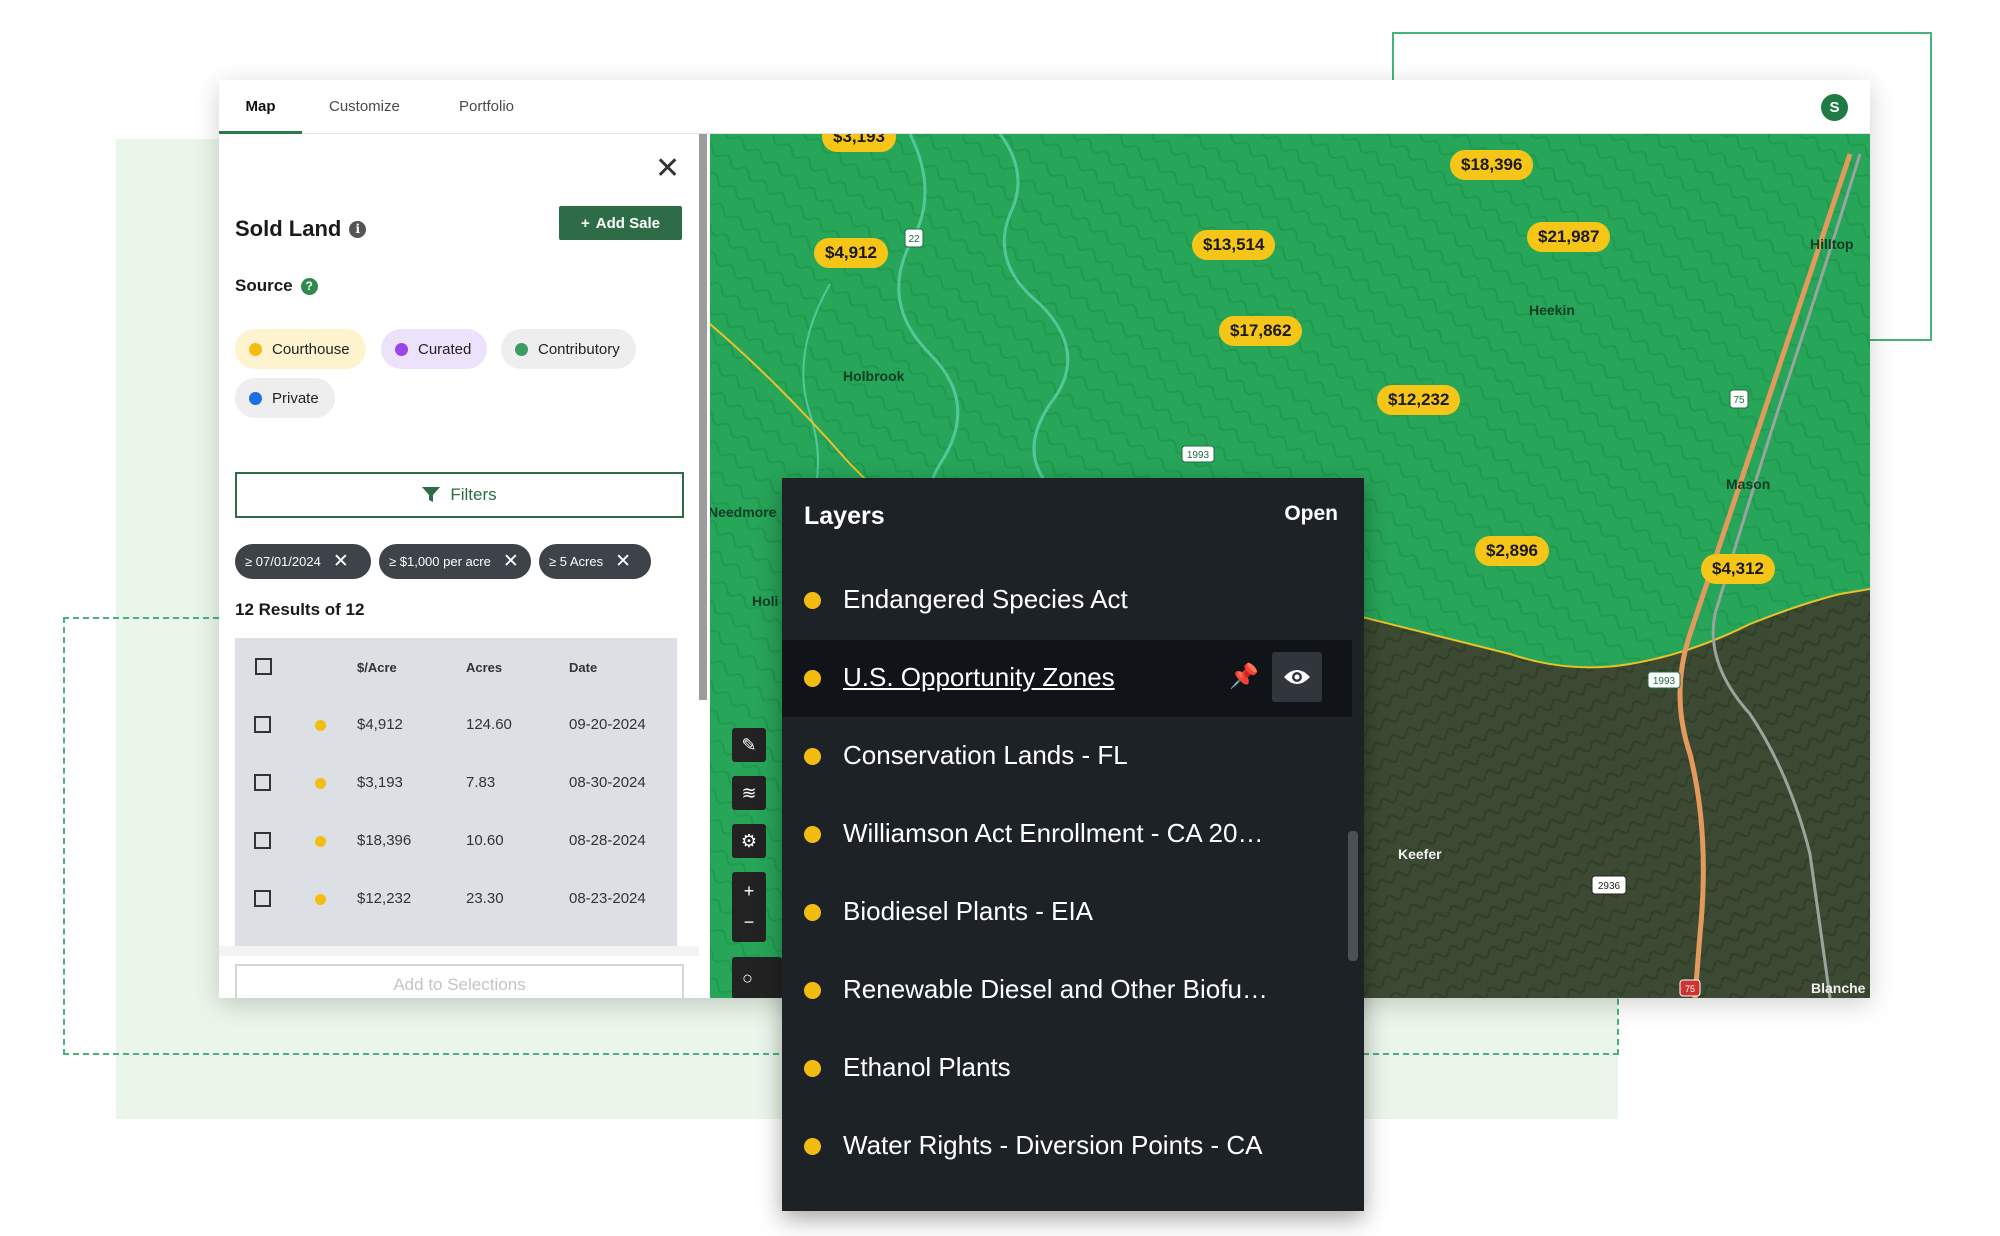 The image size is (2000, 1236). I want to click on road-label: 2936, so click(1609, 886).